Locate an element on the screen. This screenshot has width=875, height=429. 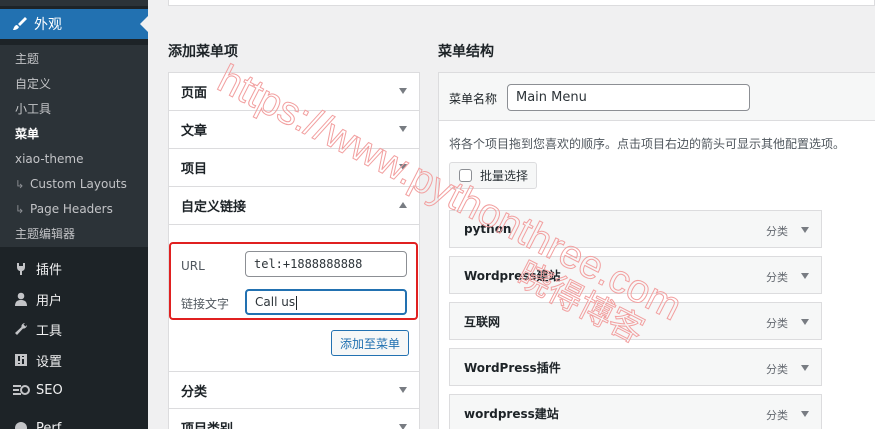
menu-name-bar: 菜单名称 Main Menu is located at coordinates (657, 97).